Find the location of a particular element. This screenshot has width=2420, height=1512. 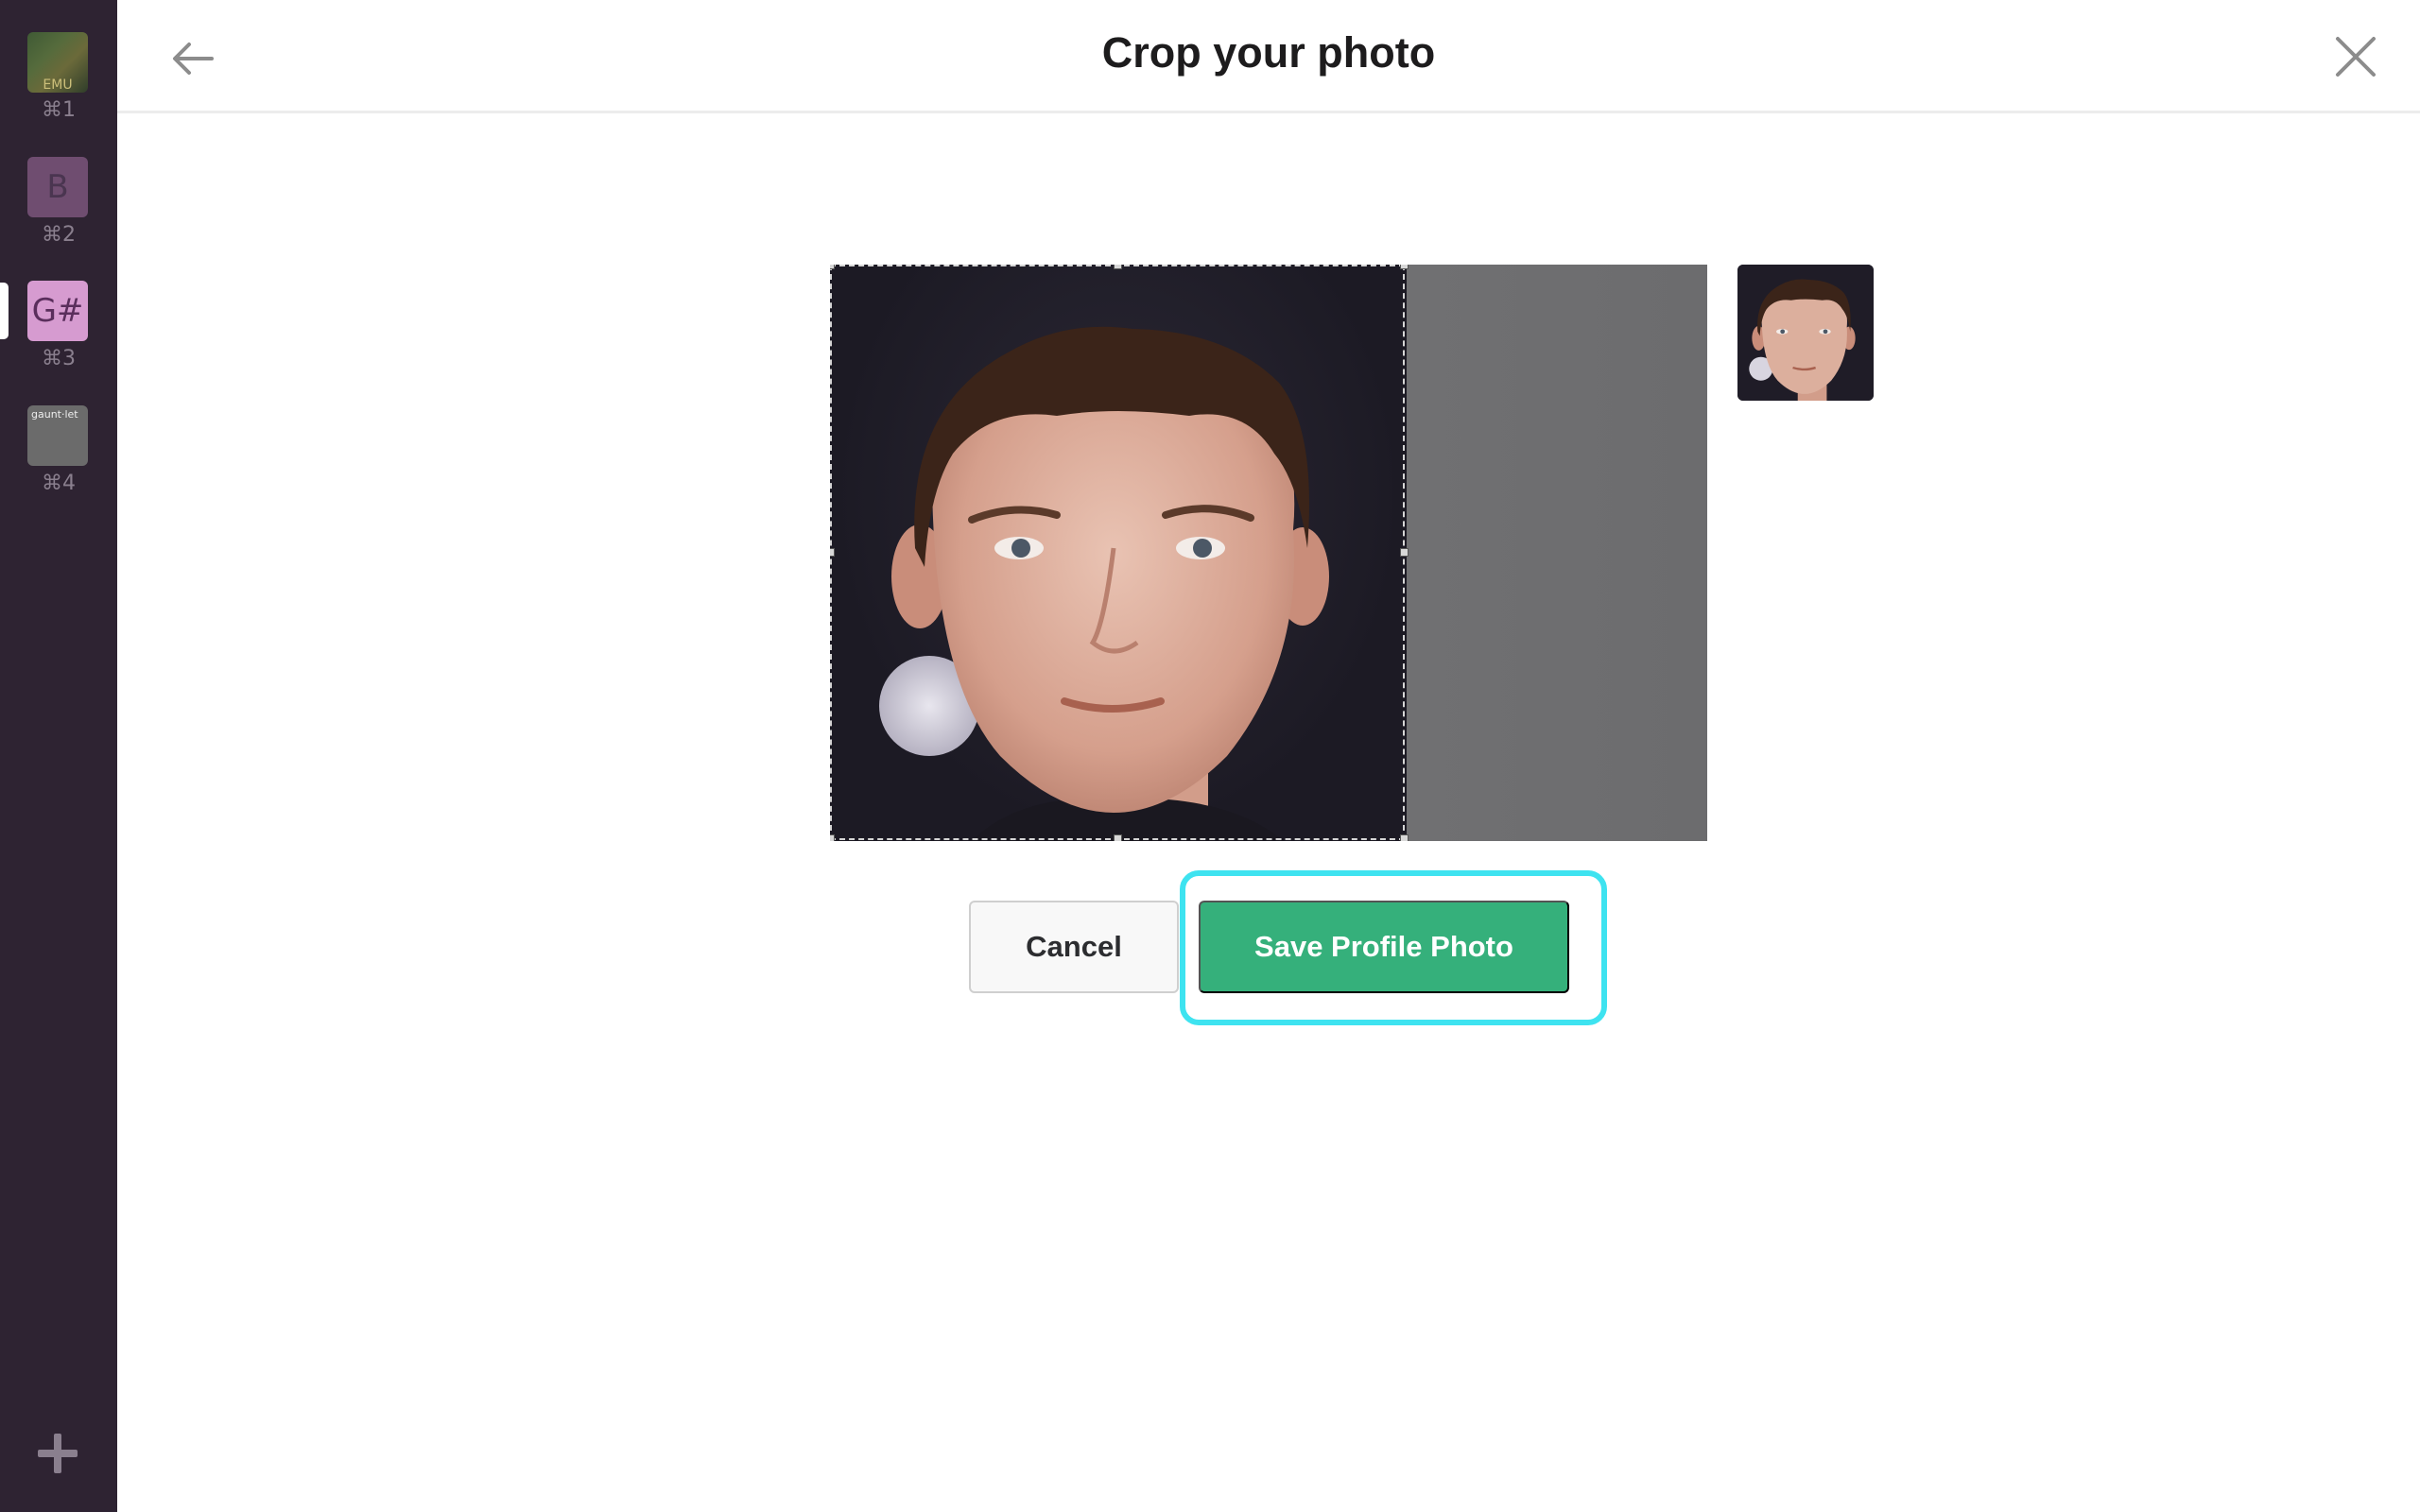

workspace-1: EMU ⌘1 is located at coordinates (58, 77).